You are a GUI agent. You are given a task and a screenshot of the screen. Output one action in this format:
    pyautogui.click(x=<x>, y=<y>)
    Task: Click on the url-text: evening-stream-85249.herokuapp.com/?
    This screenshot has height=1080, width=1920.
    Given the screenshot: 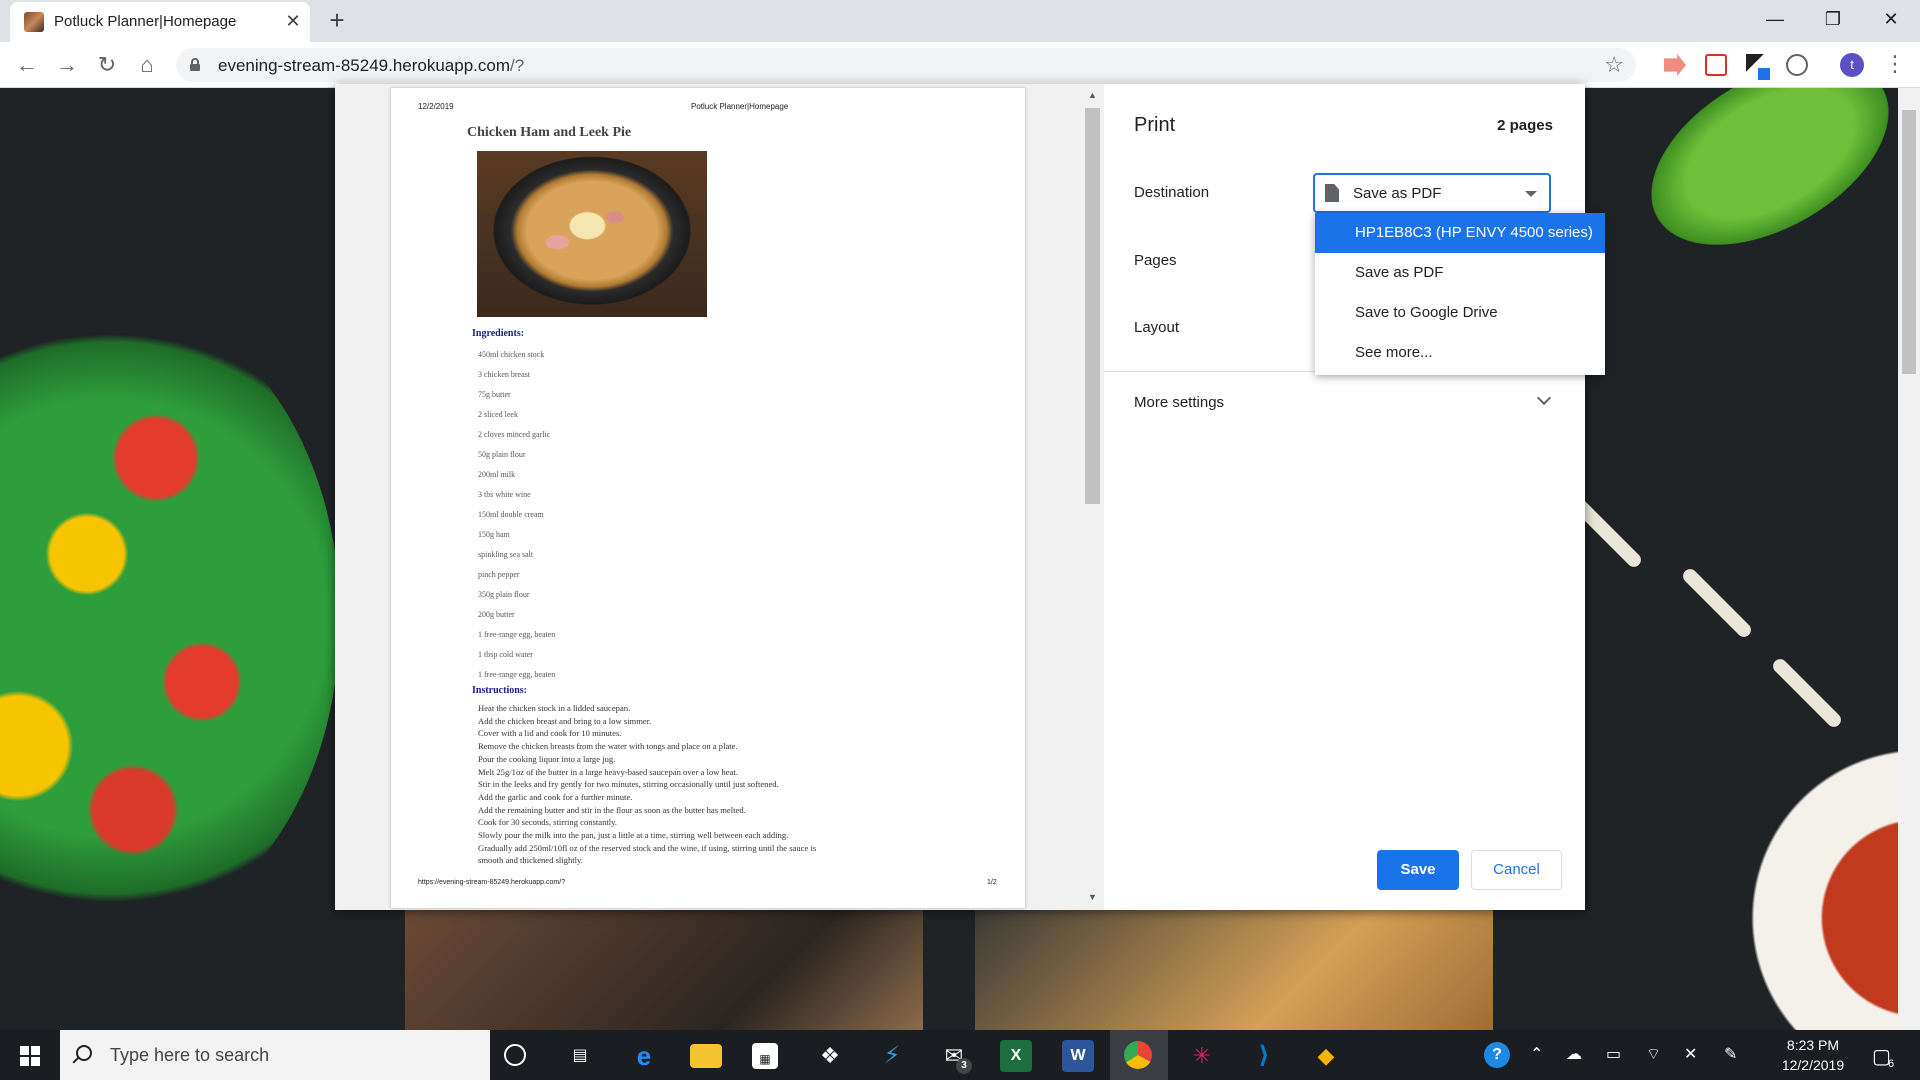 What is the action you would take?
    pyautogui.click(x=371, y=66)
    